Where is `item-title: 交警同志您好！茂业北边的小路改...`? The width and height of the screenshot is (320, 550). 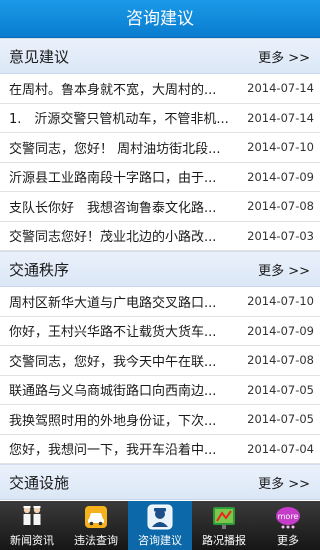 item-title: 交警同志您好！茂业北边的小路改... is located at coordinates (113, 238).